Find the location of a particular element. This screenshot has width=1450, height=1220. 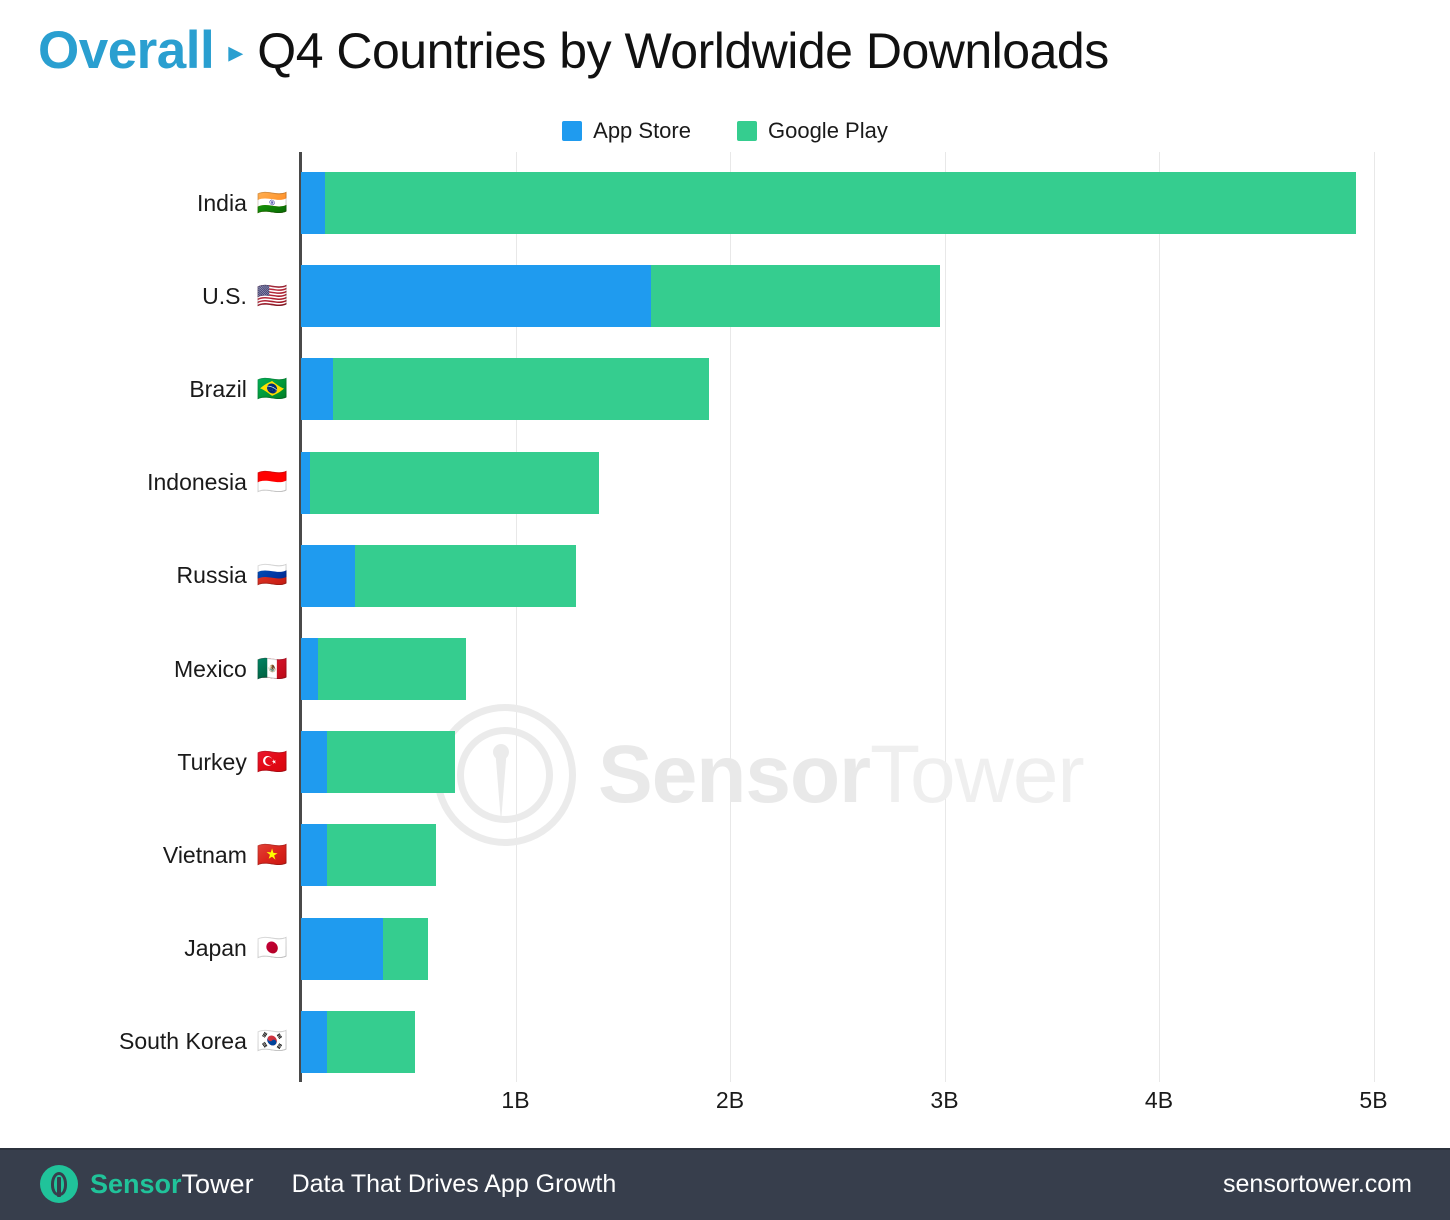

category-name: South Korea is located at coordinates (182, 1041).